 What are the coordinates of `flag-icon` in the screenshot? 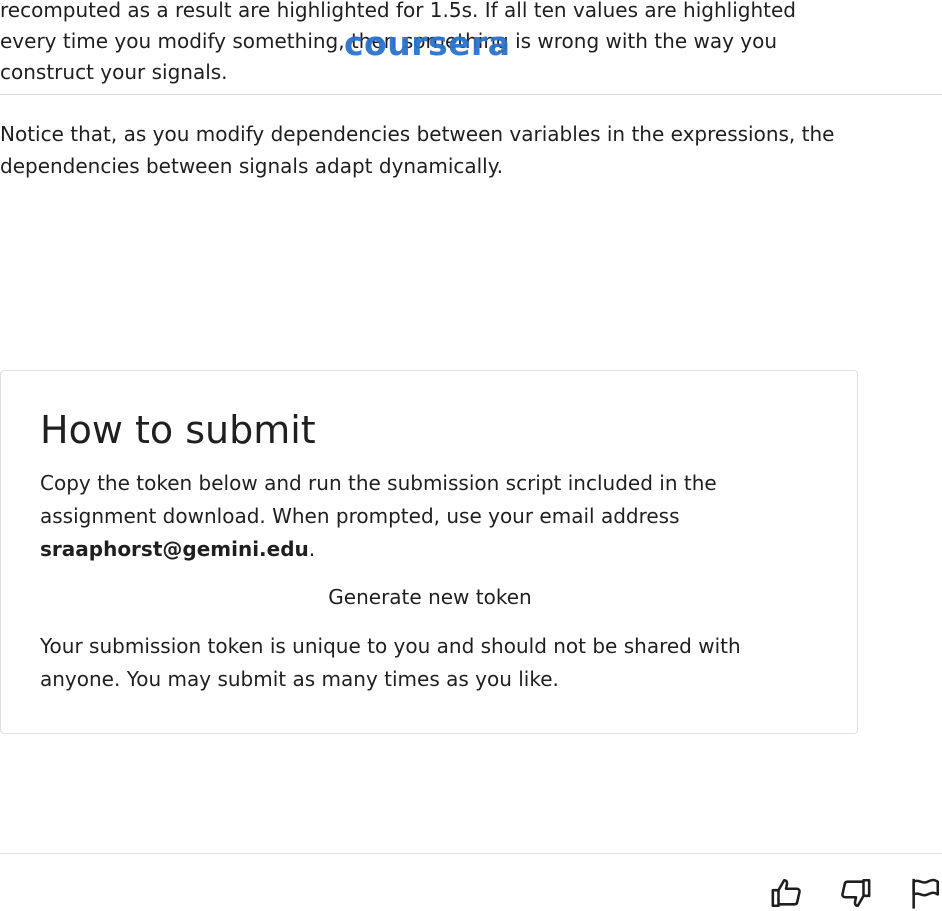 It's located at (926, 893).